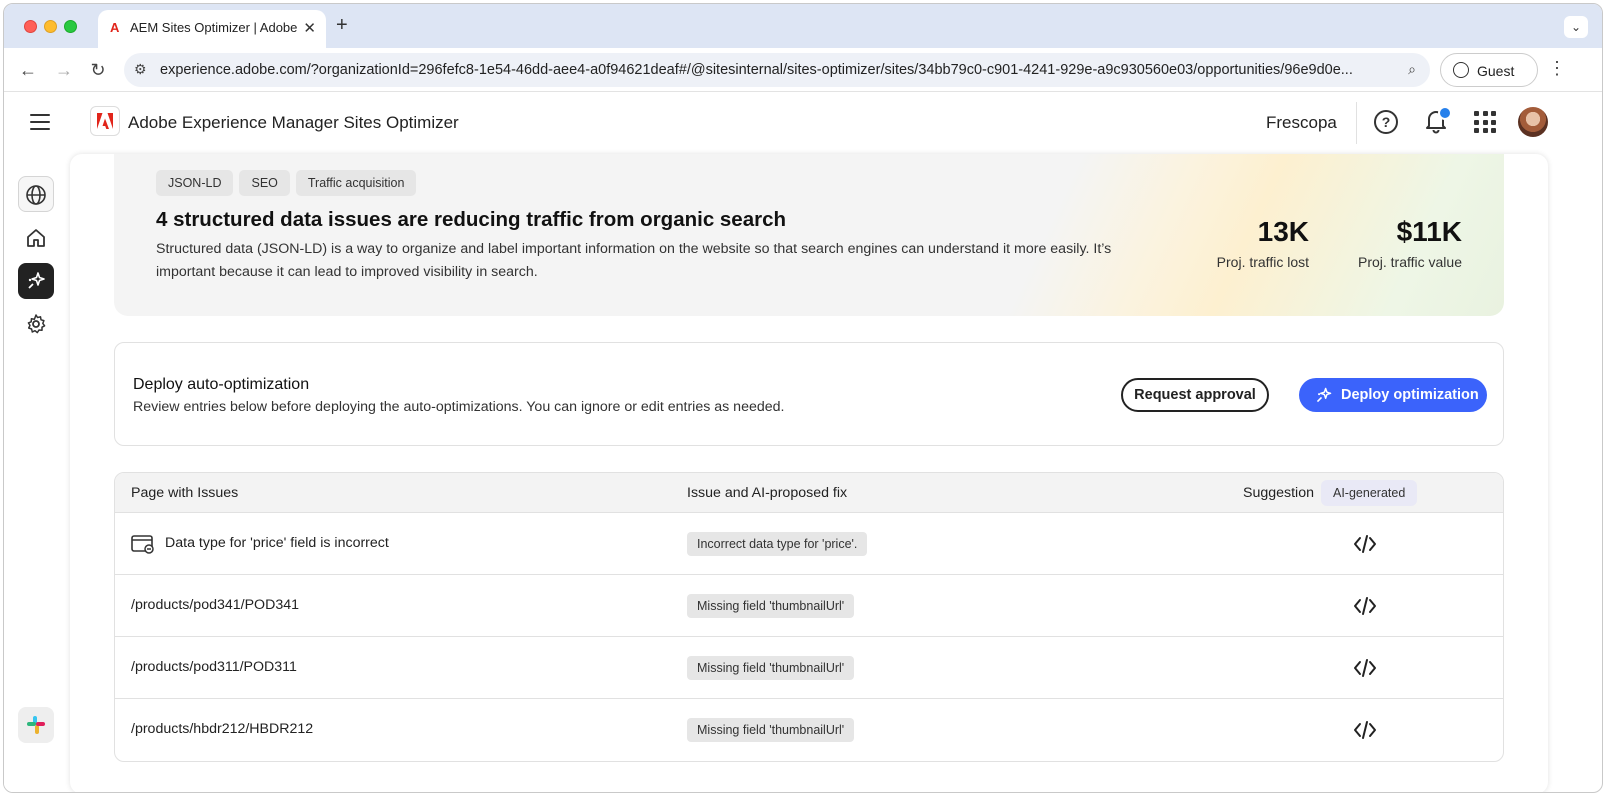 Image resolution: width=1608 pixels, height=797 pixels. What do you see at coordinates (767, 493) in the screenshot?
I see `column-header-issue: Issue and AI-proposed fix` at bounding box center [767, 493].